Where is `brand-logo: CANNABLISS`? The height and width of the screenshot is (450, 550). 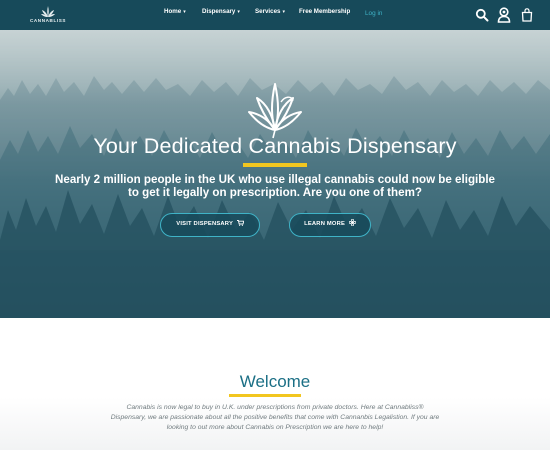 brand-logo: CANNABLISS is located at coordinates (48, 15).